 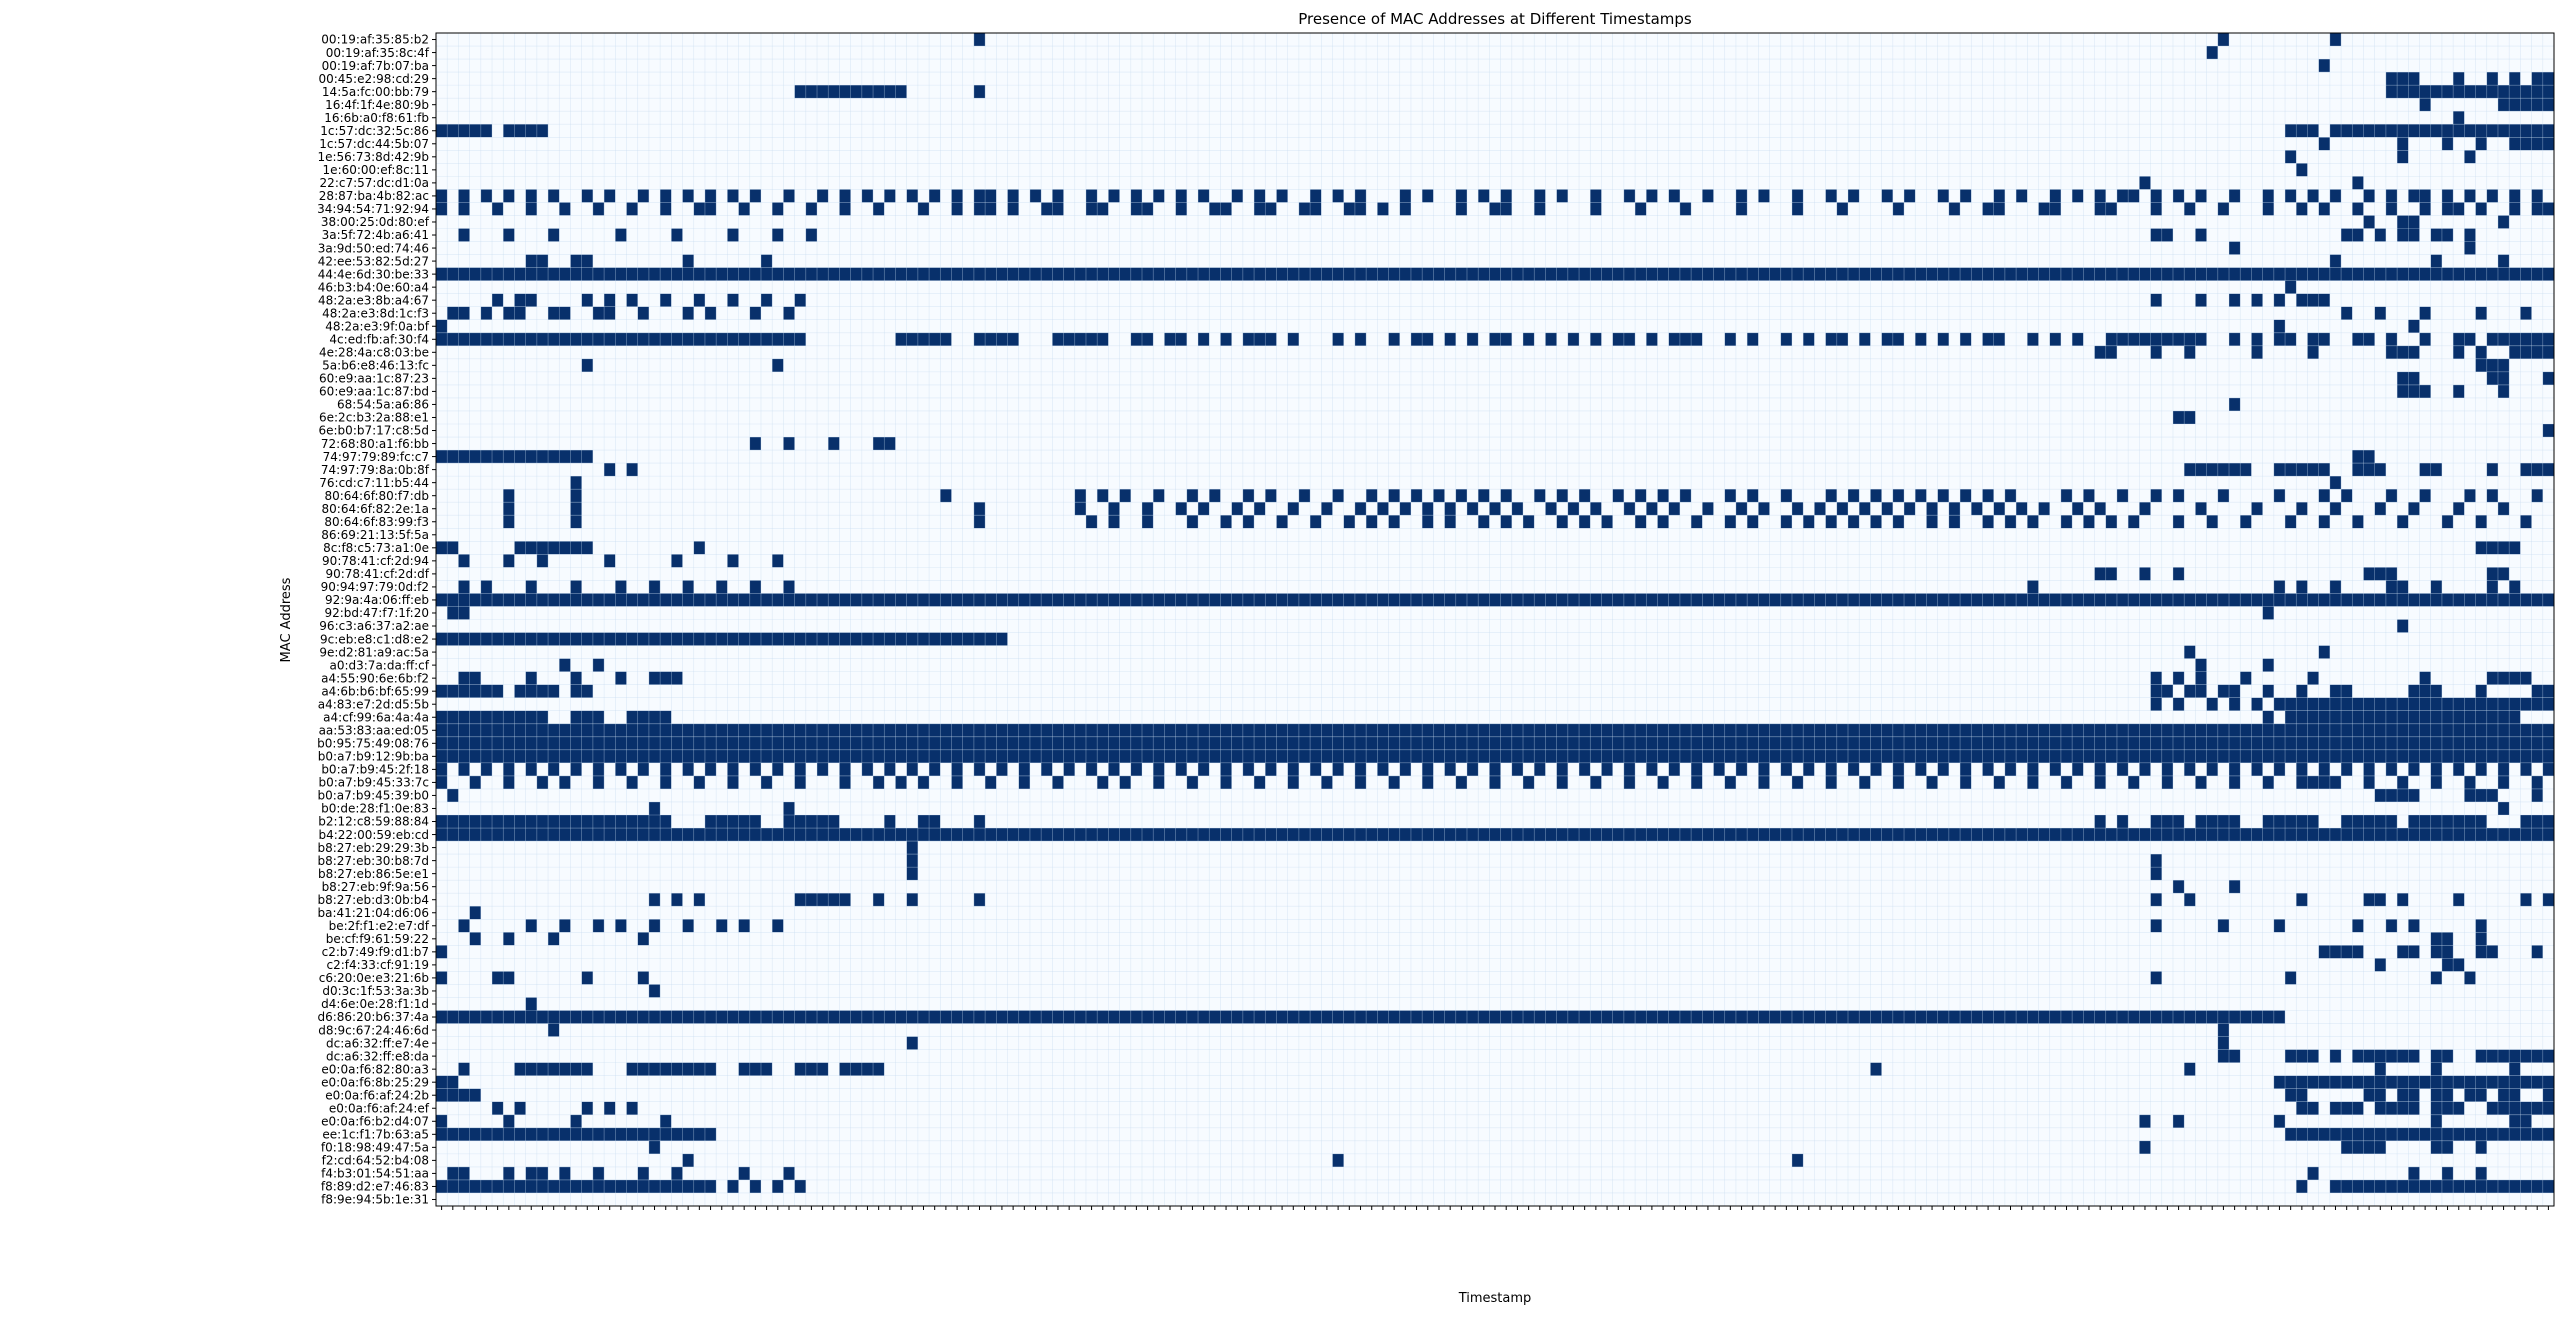 I want to click on y-tick-label: b8:27:eb:29:29:3b, so click(x=373, y=848).